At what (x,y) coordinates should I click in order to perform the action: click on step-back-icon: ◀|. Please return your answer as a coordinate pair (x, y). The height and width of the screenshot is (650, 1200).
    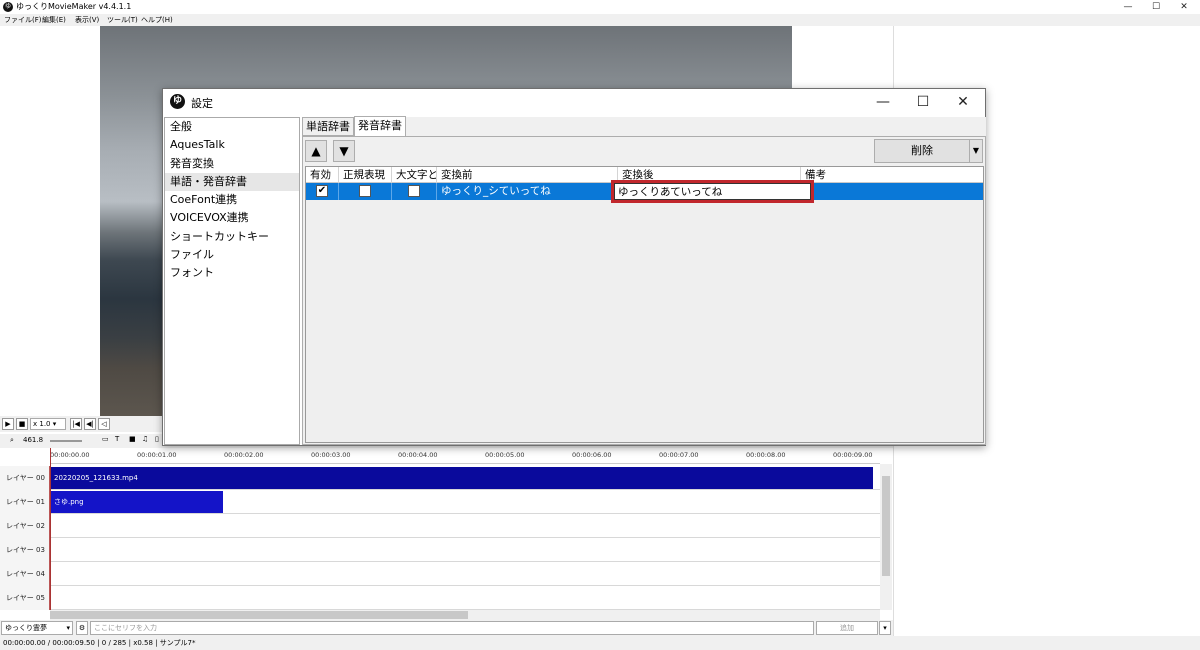
    Looking at the image, I should click on (90, 424).